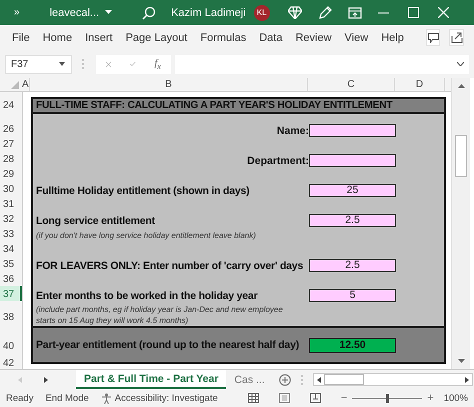 This screenshot has height=407, width=474. What do you see at coordinates (157, 64) in the screenshot?
I see `insert-function-button: f$_{x}$` at bounding box center [157, 64].